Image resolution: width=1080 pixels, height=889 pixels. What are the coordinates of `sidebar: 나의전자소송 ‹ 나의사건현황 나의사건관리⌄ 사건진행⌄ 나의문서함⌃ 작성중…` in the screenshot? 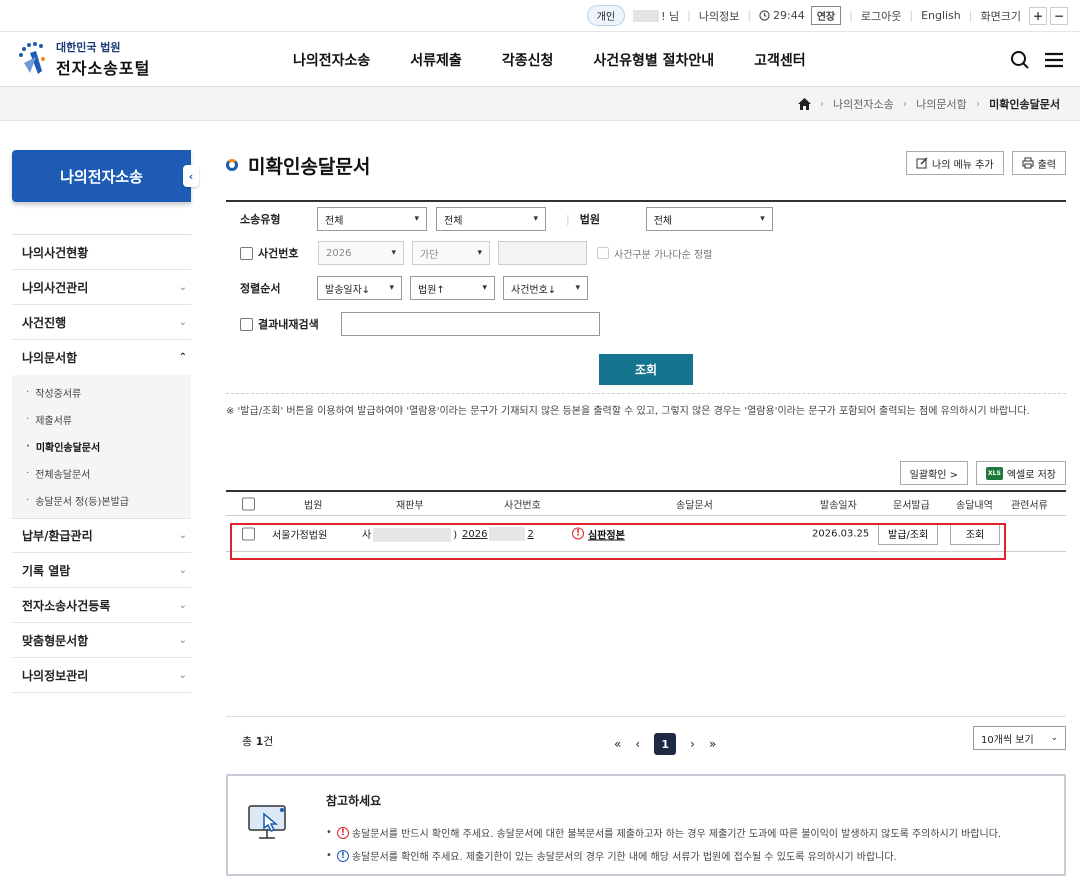 It's located at (105, 421).